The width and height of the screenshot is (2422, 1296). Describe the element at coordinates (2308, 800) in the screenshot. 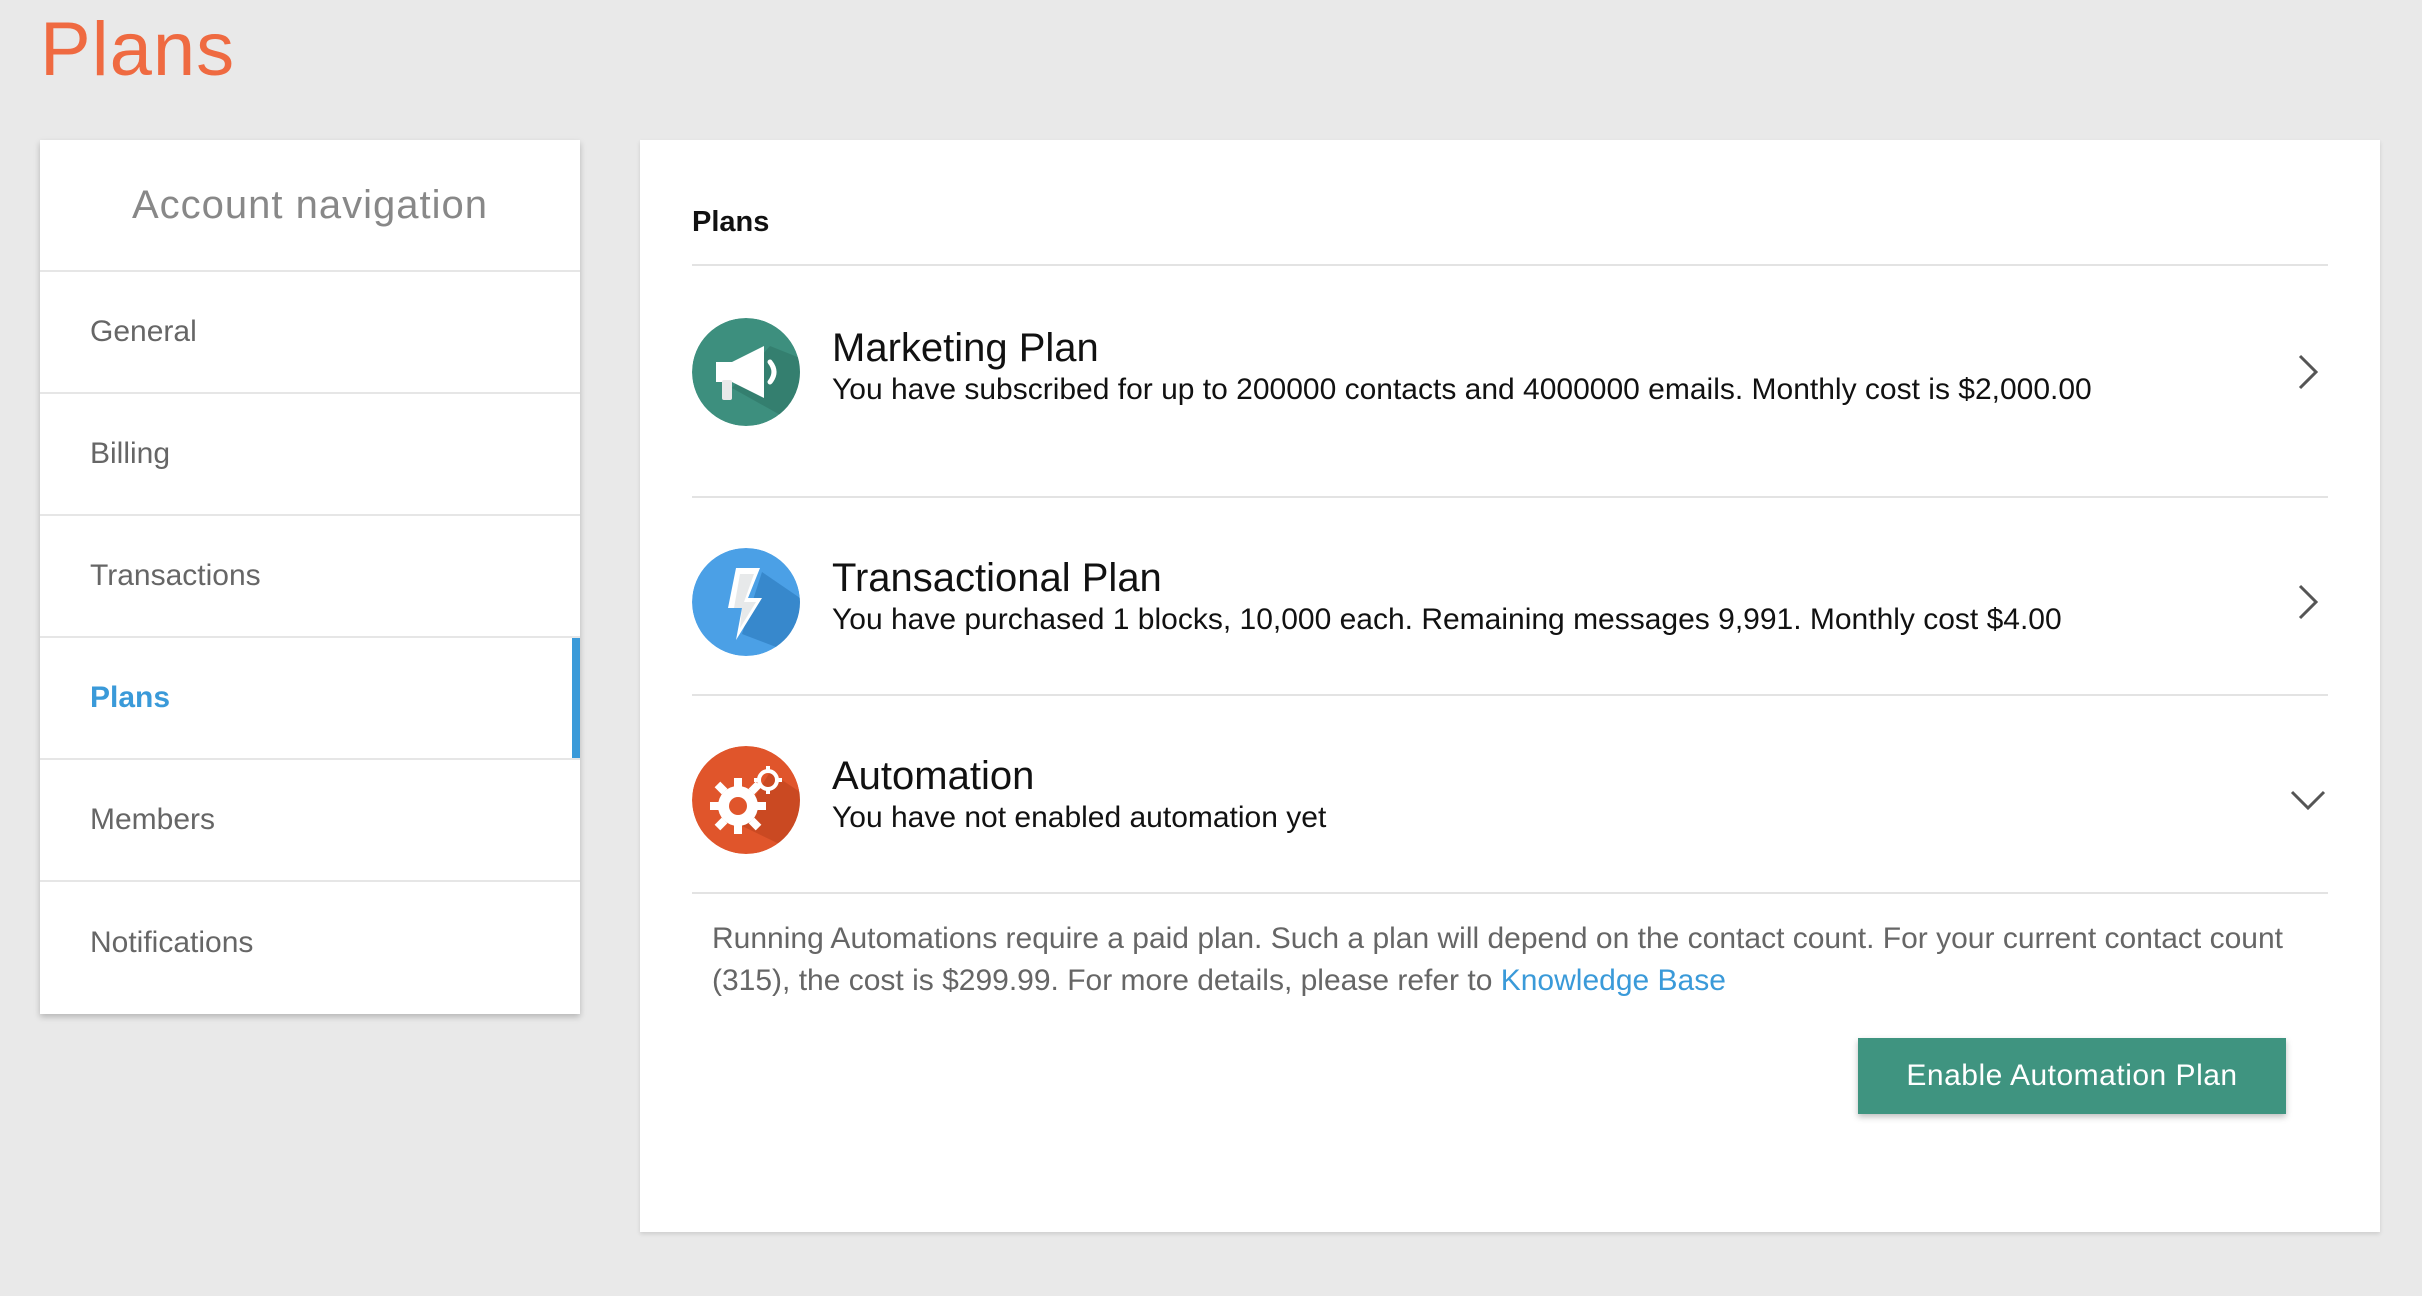

I see `chevron-down-icon` at that location.